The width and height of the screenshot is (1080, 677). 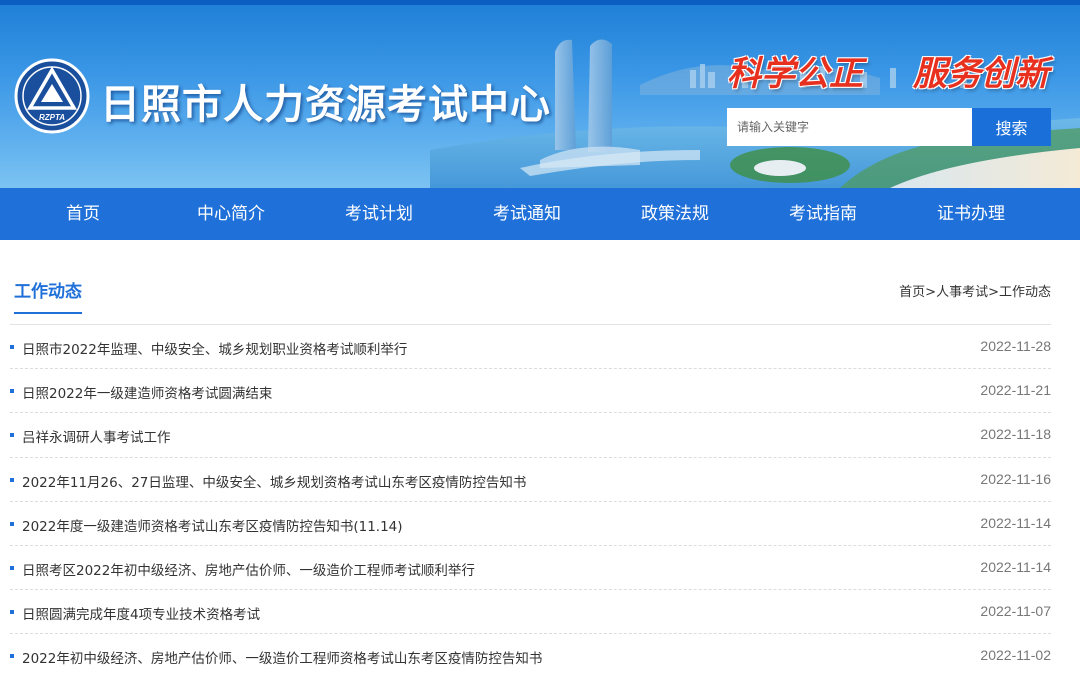 I want to click on search-input, so click(x=849, y=127).